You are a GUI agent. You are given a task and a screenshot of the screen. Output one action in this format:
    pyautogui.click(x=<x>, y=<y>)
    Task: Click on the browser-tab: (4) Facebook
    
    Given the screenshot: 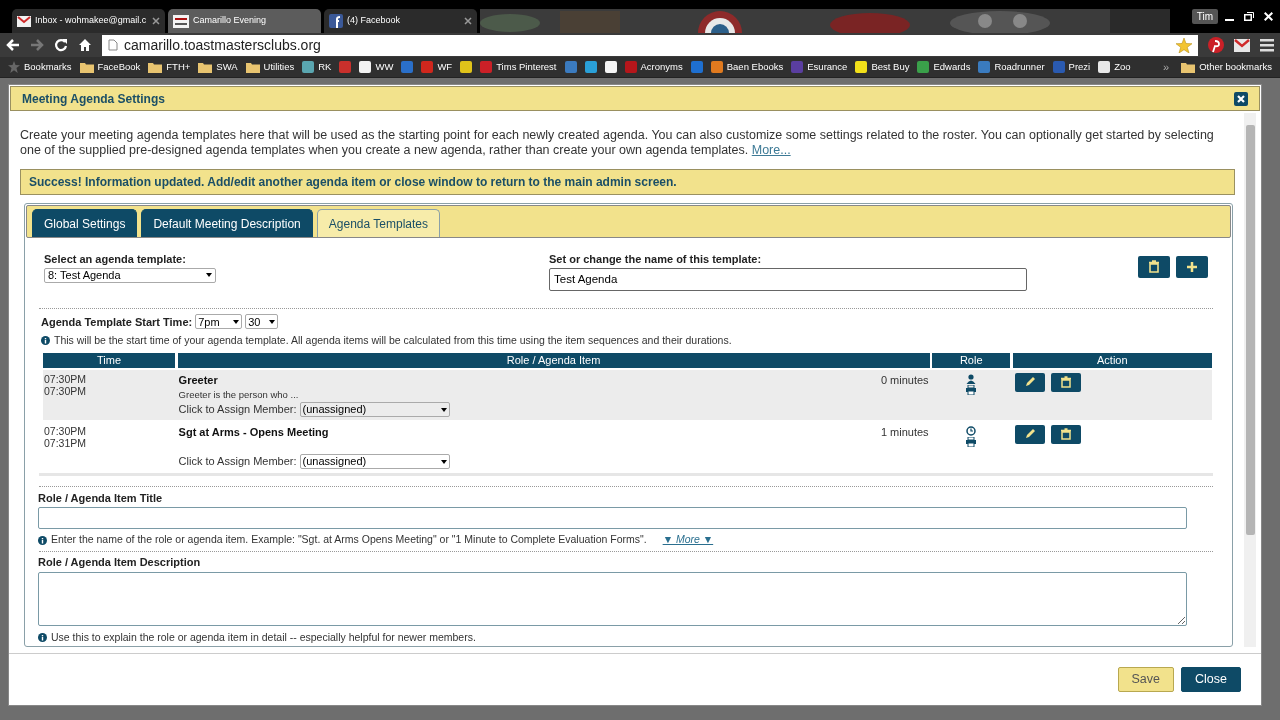 What is the action you would take?
    pyautogui.click(x=400, y=21)
    